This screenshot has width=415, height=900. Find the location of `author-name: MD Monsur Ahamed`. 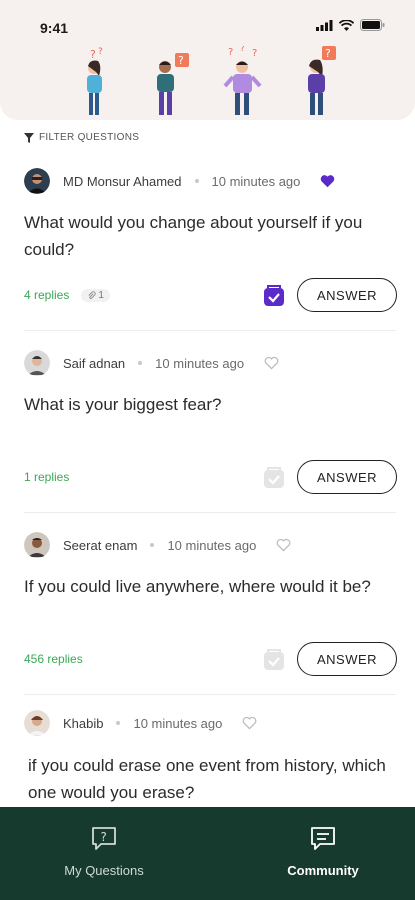

author-name: MD Monsur Ahamed is located at coordinates (122, 181).